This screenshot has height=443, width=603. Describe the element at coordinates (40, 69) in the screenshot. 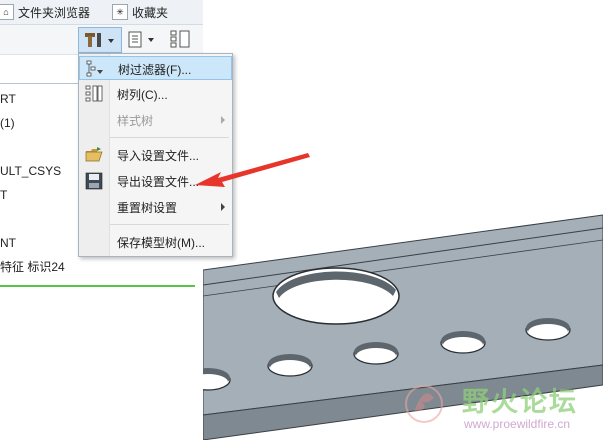

I see `tree-search-field` at that location.